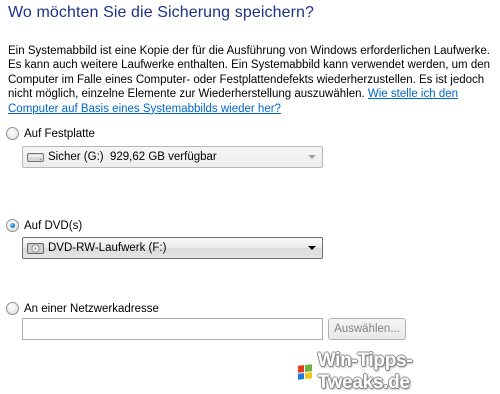 The height and width of the screenshot is (394, 500). I want to click on radio-dvd-row: Auf DVD(s), so click(44, 225).